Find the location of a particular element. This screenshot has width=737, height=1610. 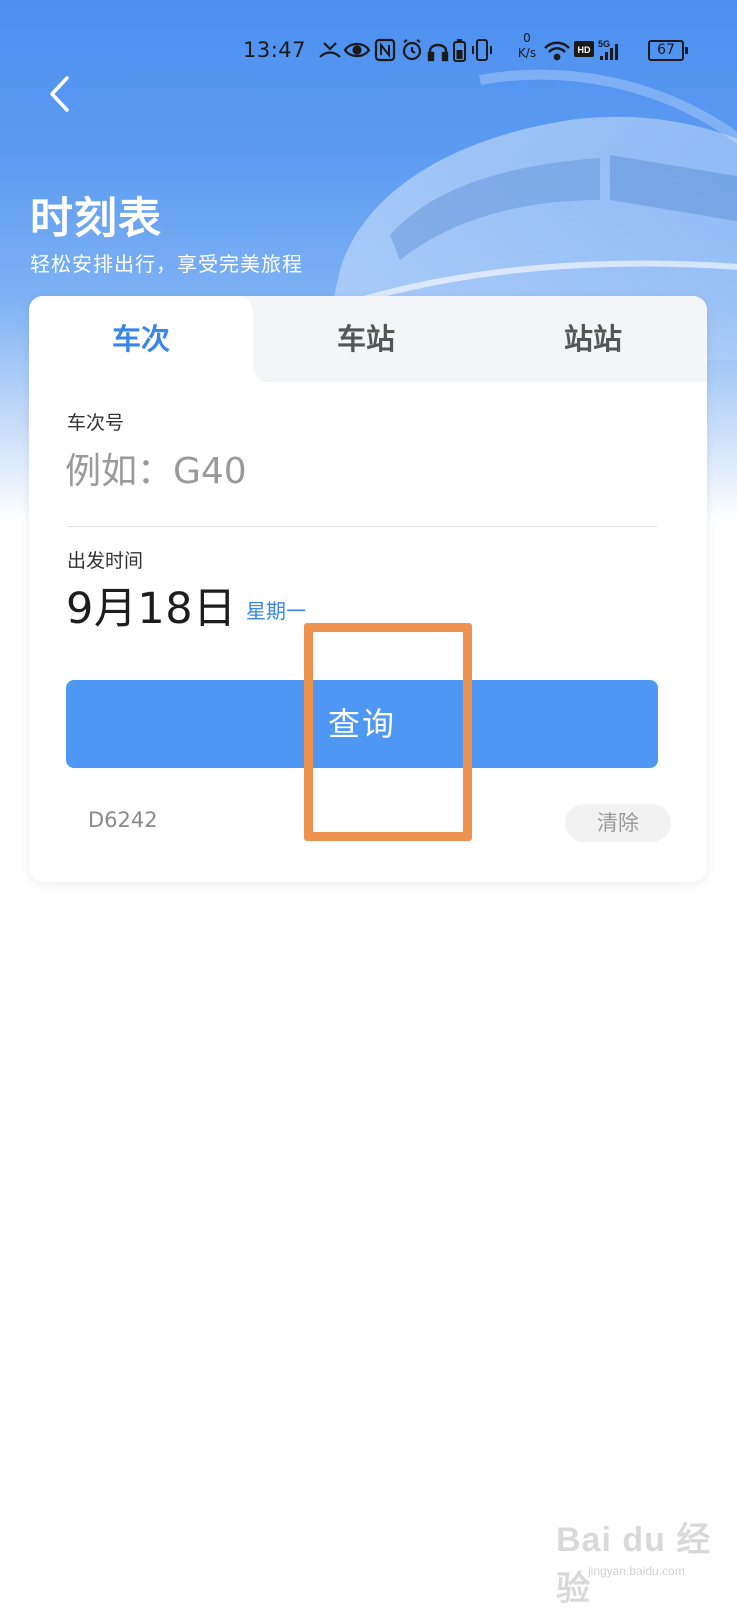

hd-icon: HD is located at coordinates (584, 49).